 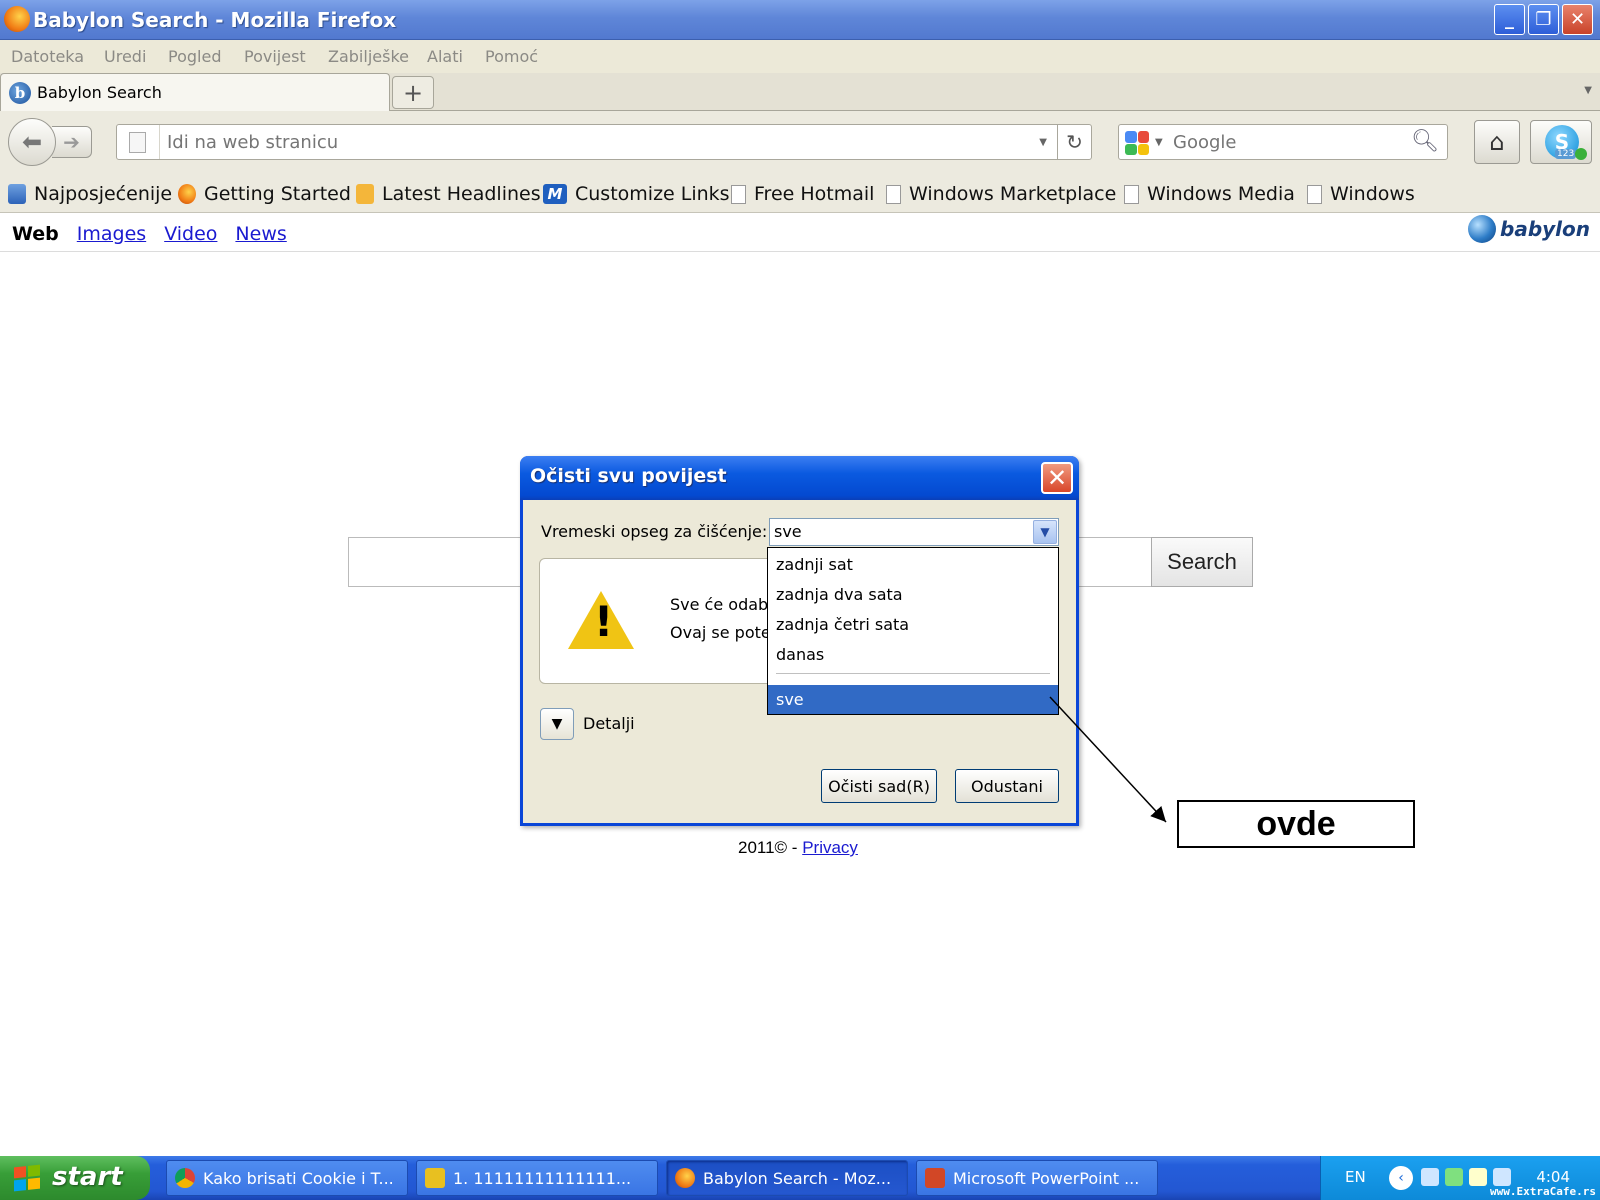 I want to click on minimize-button: _, so click(x=1509, y=19).